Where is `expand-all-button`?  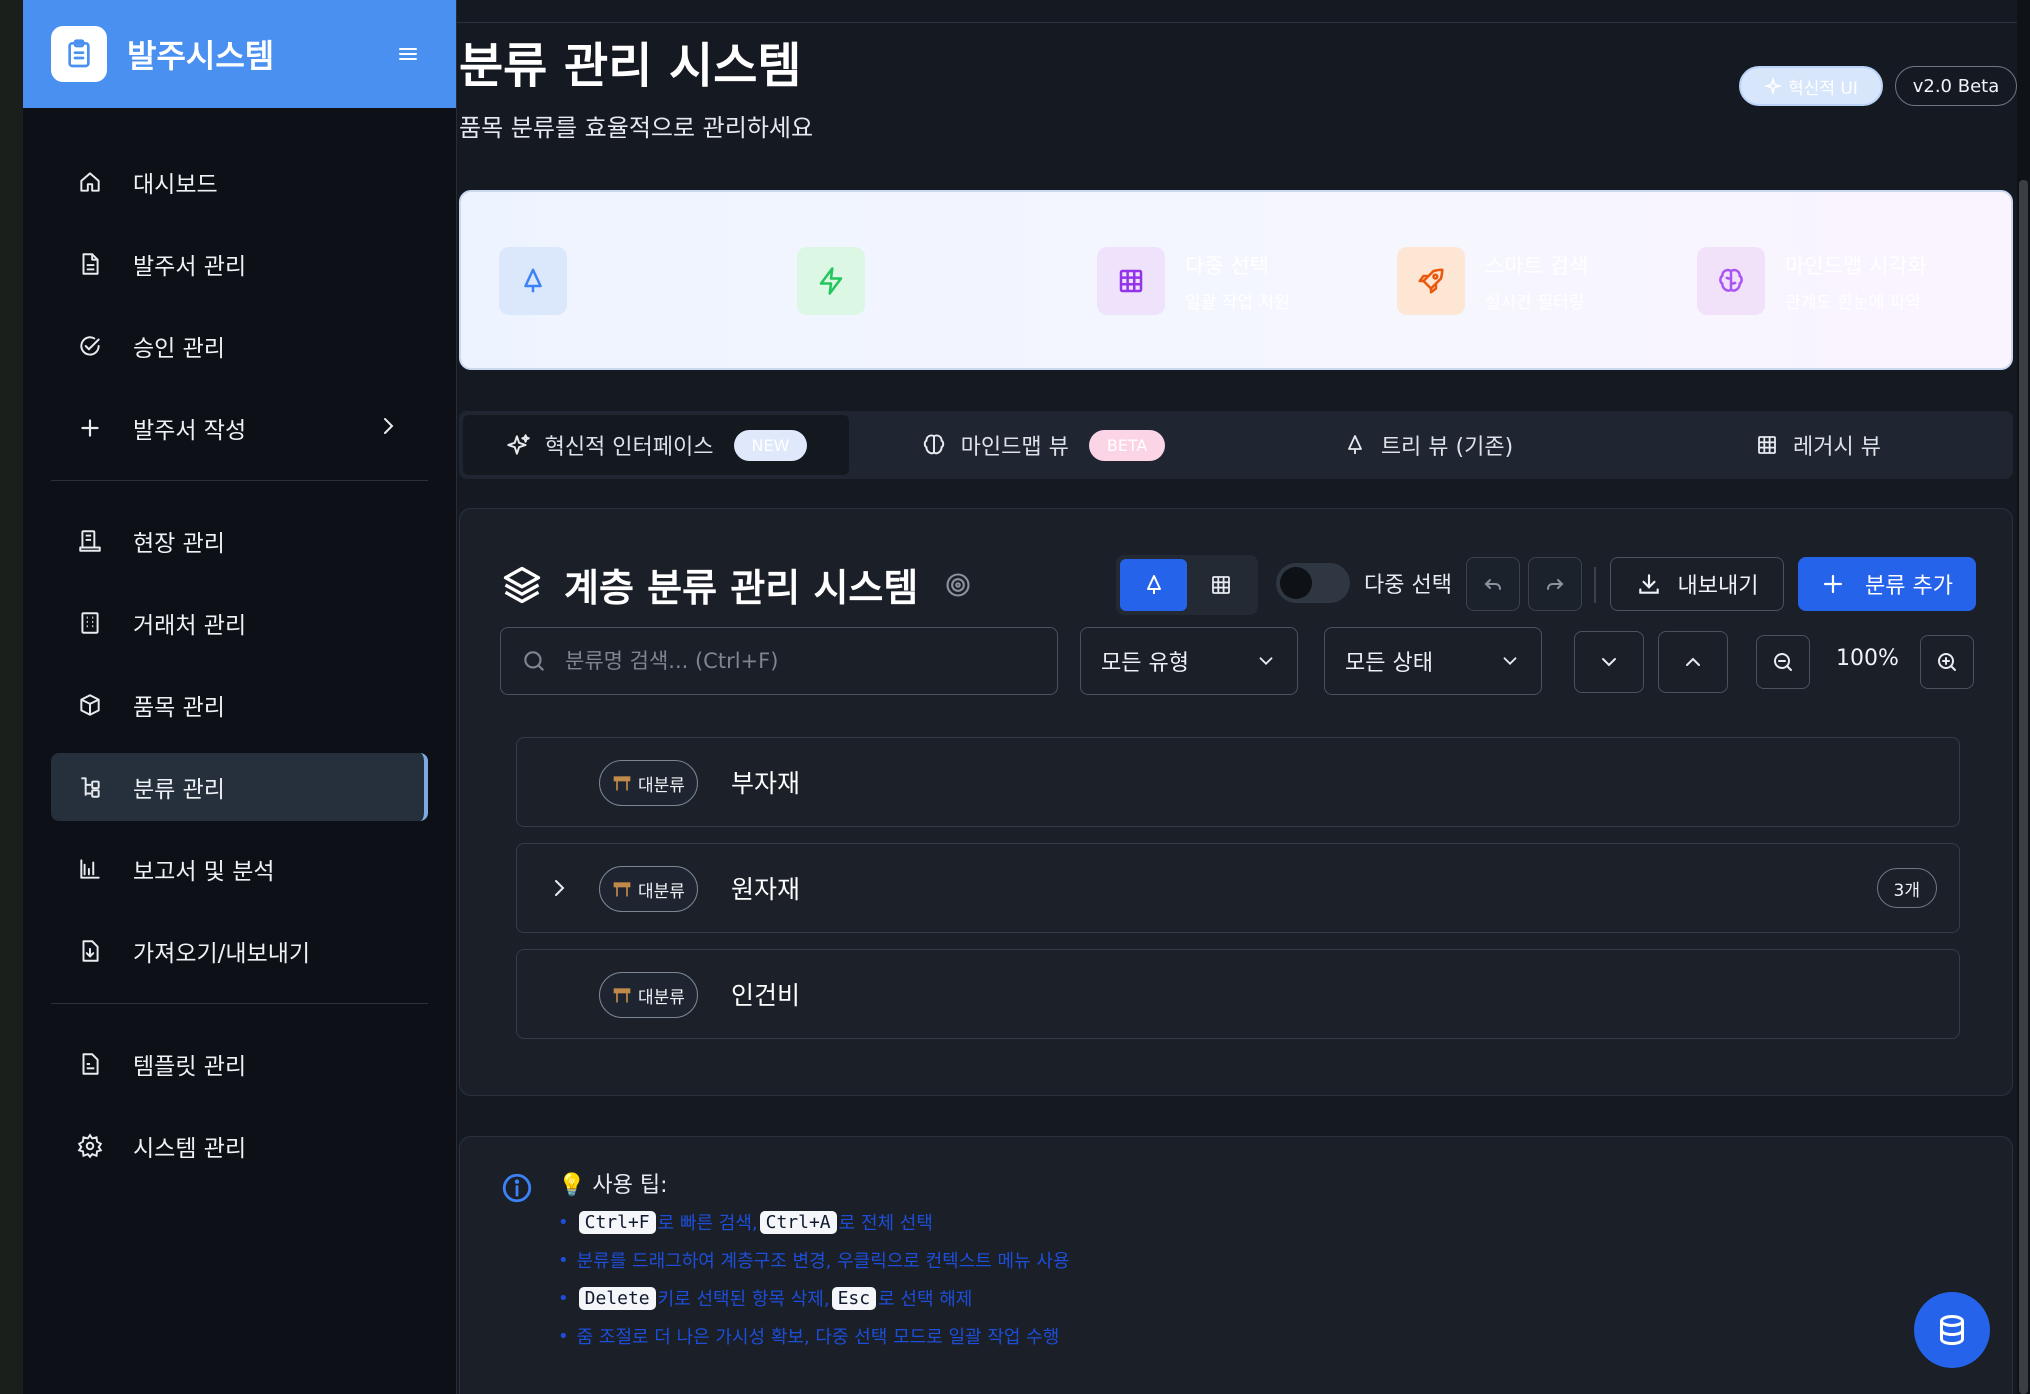
expand-all-button is located at coordinates (1609, 662).